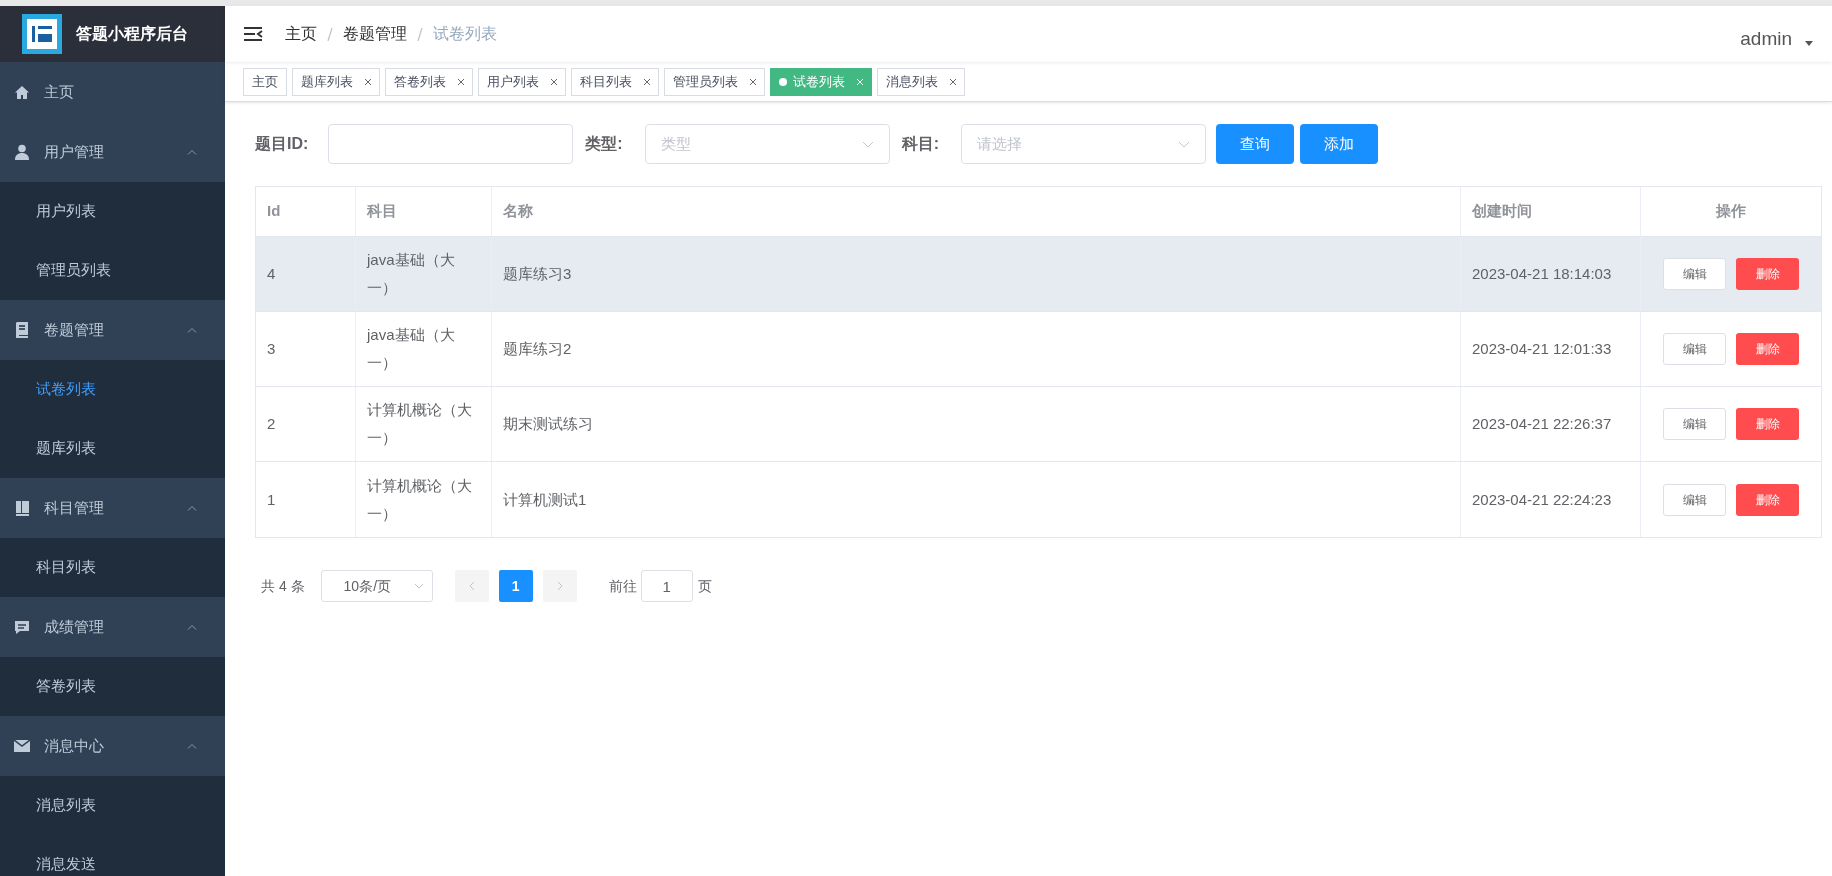 Image resolution: width=1832 pixels, height=876 pixels. What do you see at coordinates (622, 586) in the screenshot?
I see `goto-label: 前往` at bounding box center [622, 586].